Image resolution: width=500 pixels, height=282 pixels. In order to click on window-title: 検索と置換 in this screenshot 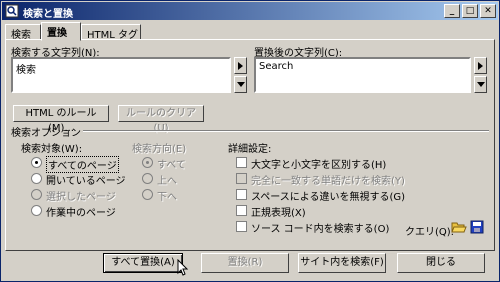, I will do `click(48, 14)`.